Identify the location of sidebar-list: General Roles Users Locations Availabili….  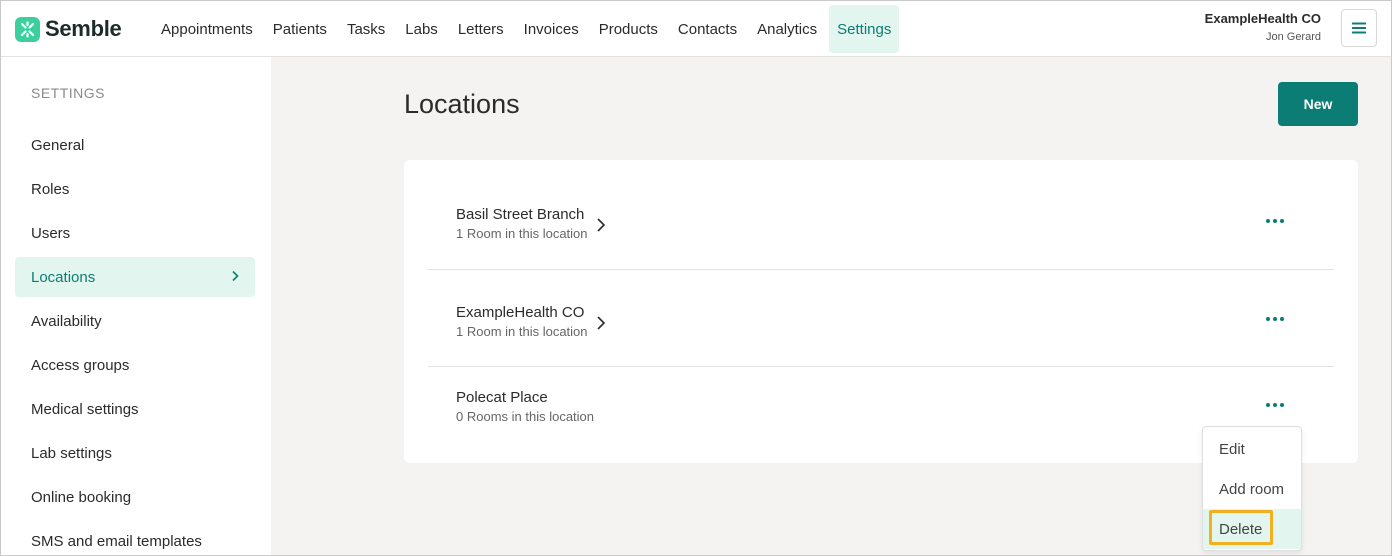
(135, 340).